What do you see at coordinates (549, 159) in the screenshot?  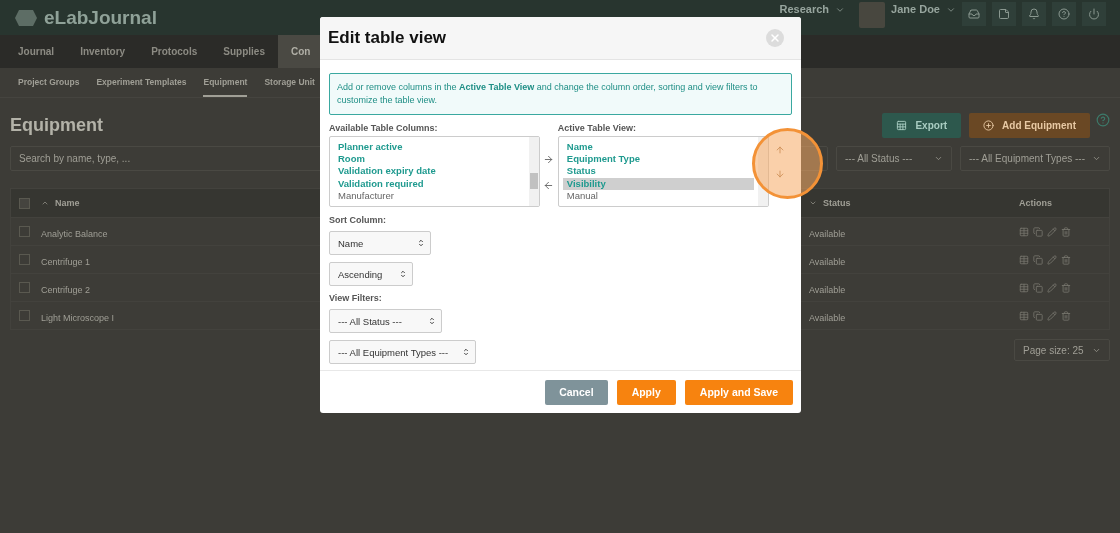 I see `arrow-right-icon` at bounding box center [549, 159].